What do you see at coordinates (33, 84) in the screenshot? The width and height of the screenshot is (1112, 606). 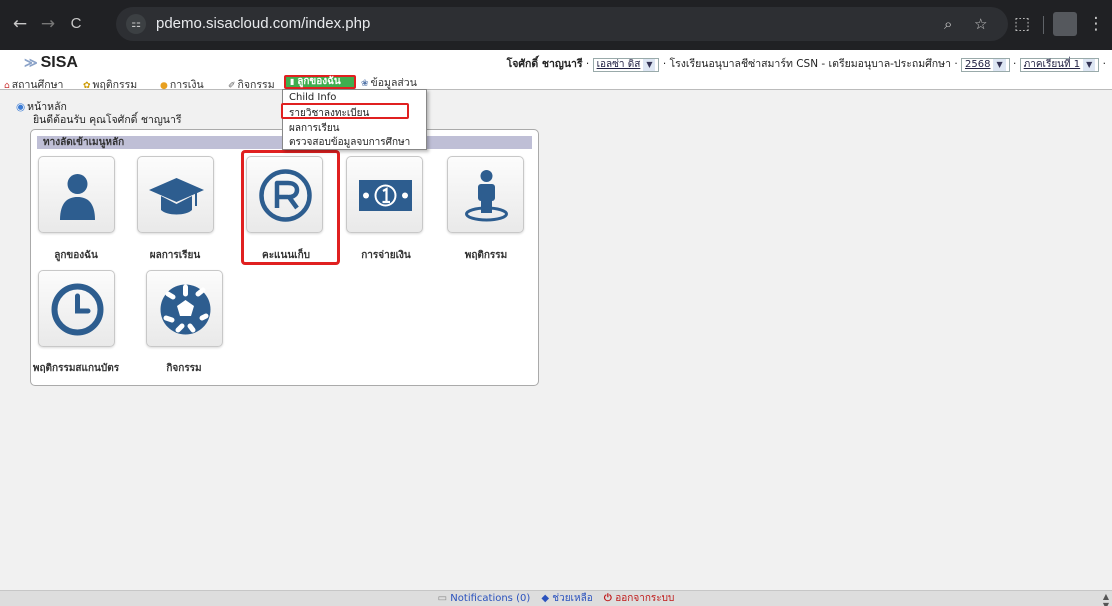 I see `menu-item-school: ⌂ สถานศึกษา` at bounding box center [33, 84].